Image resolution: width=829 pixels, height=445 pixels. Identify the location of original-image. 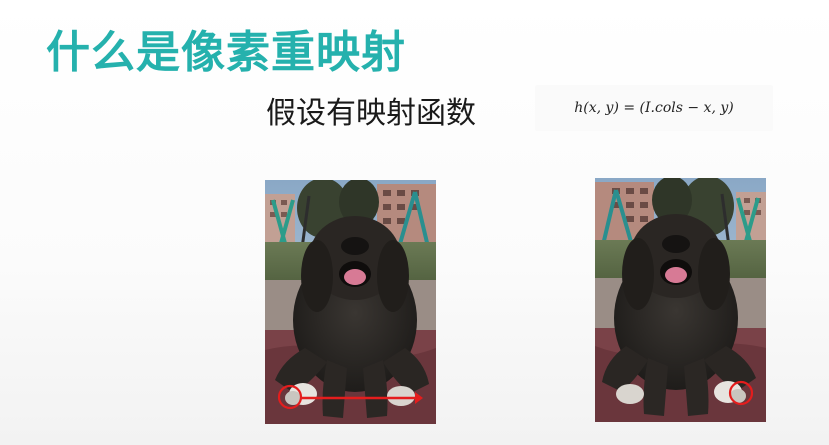
(350, 302).